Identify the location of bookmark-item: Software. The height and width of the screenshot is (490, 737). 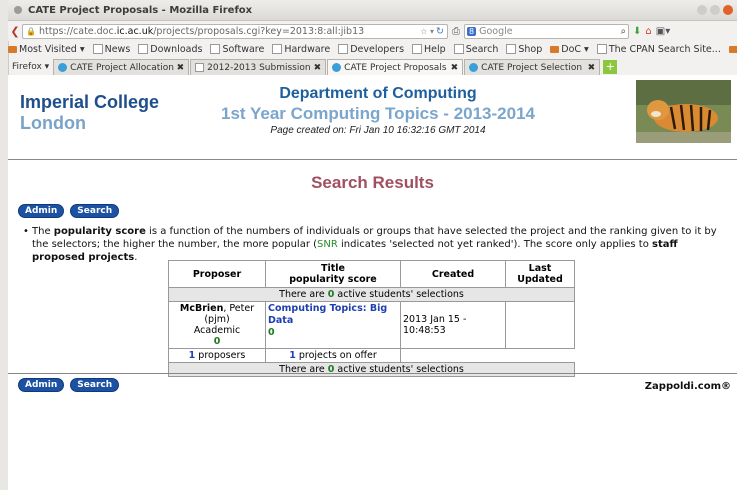
(237, 49).